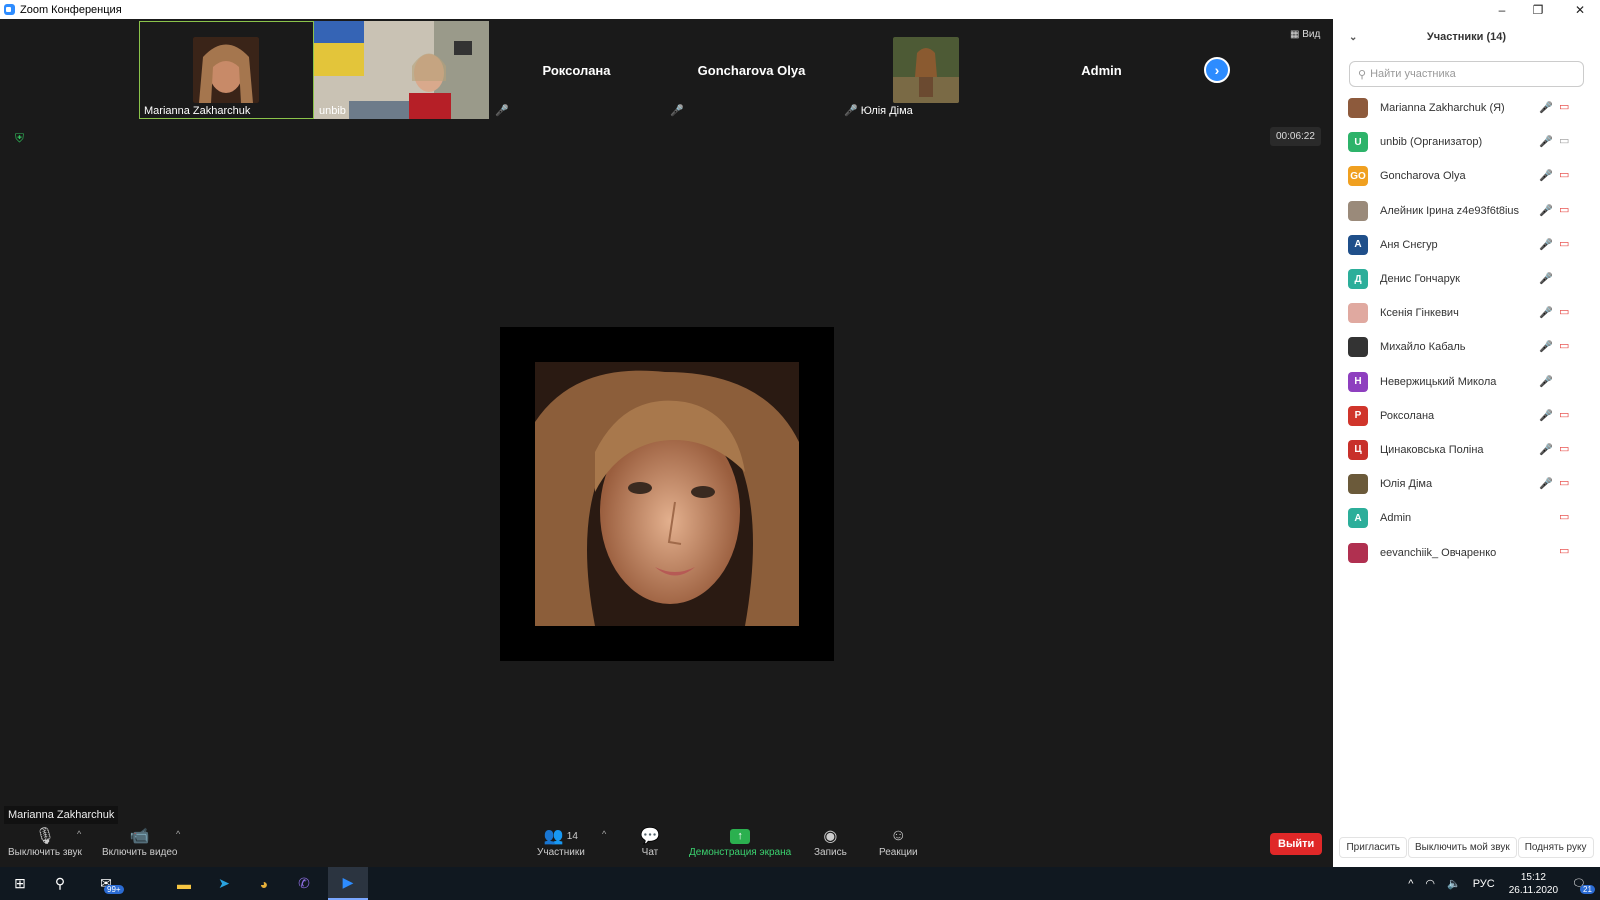  I want to click on search-icon: ⚲, so click(60, 883).